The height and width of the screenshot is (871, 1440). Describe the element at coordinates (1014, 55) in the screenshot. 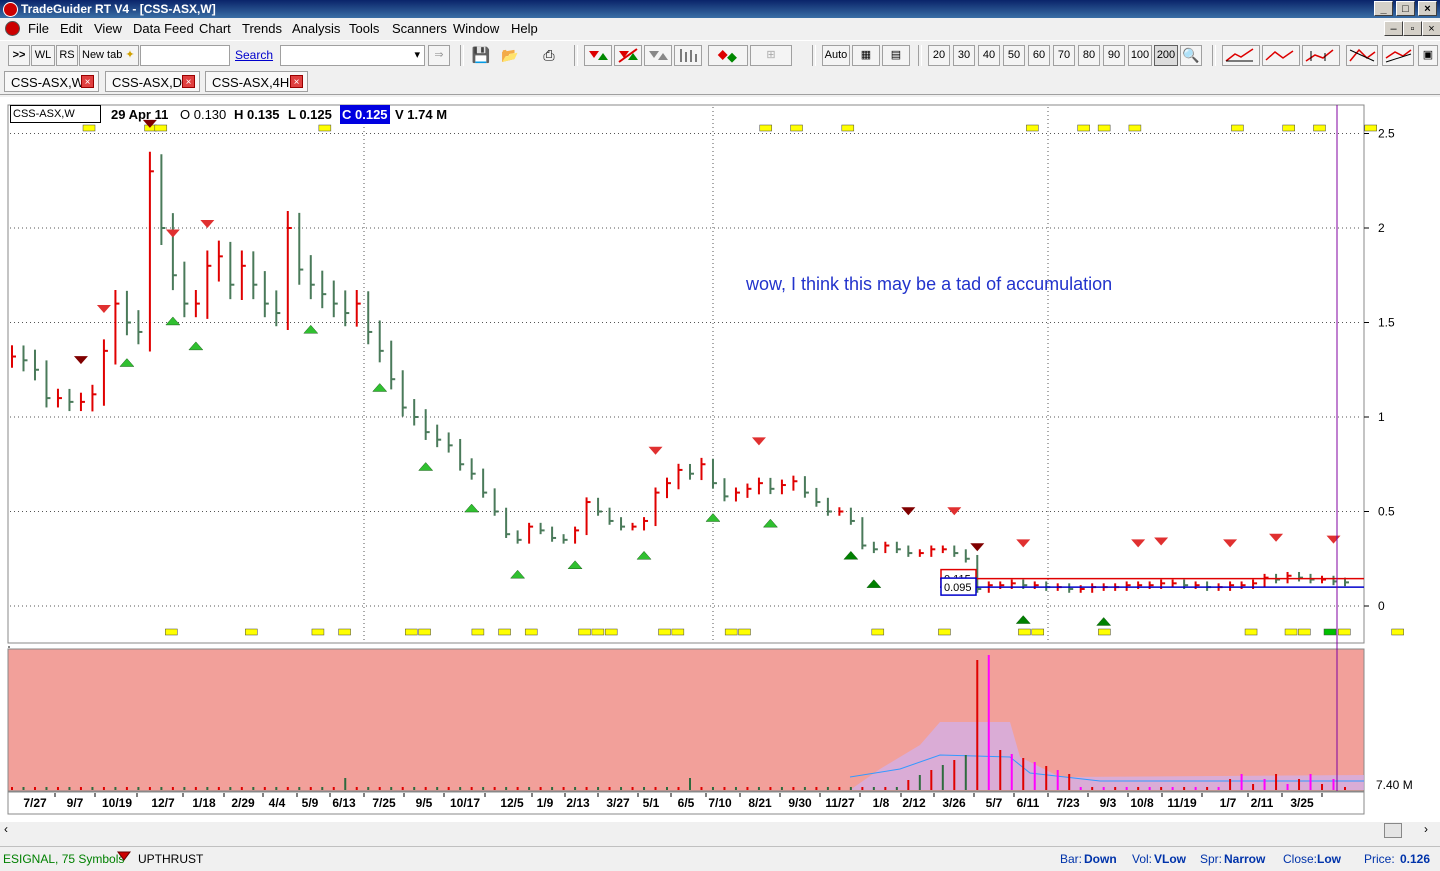

I see `period-50-button: 50` at that location.